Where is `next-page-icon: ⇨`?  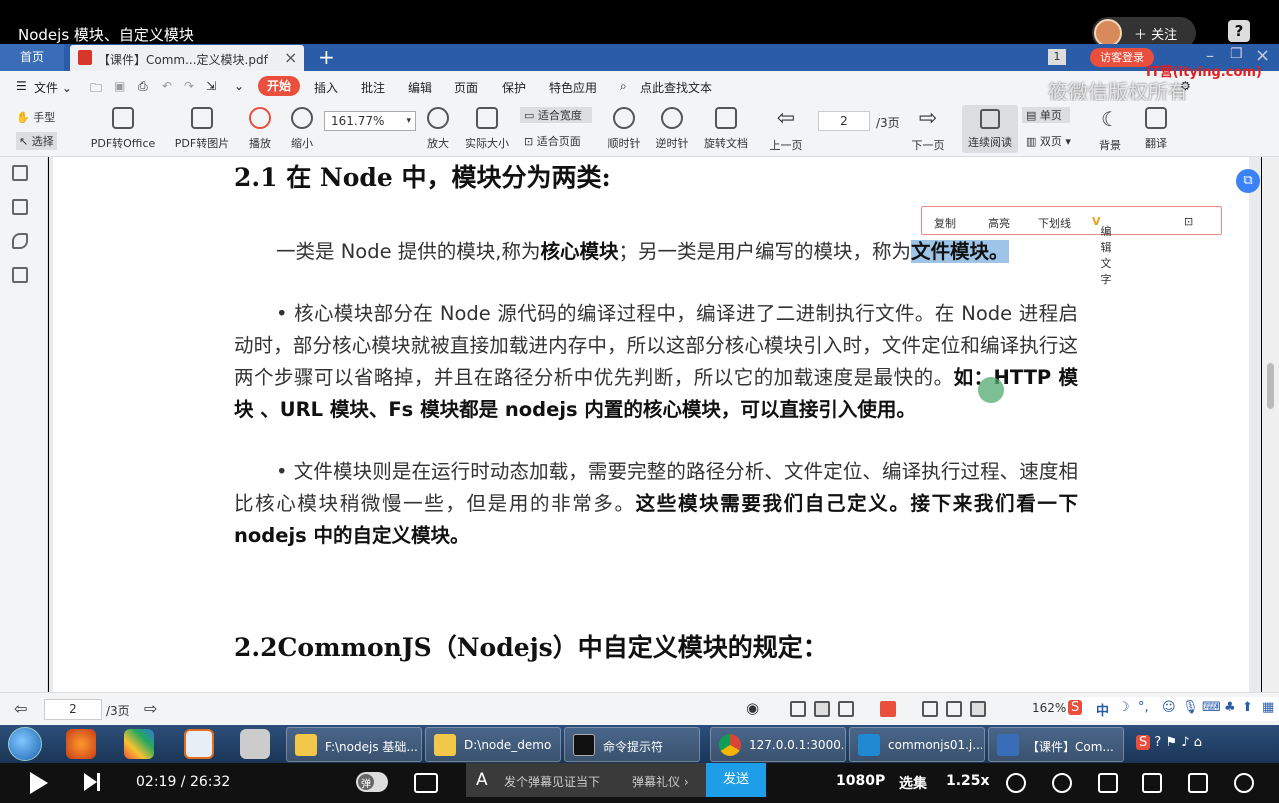
next-page-icon: ⇨ is located at coordinates (150, 708).